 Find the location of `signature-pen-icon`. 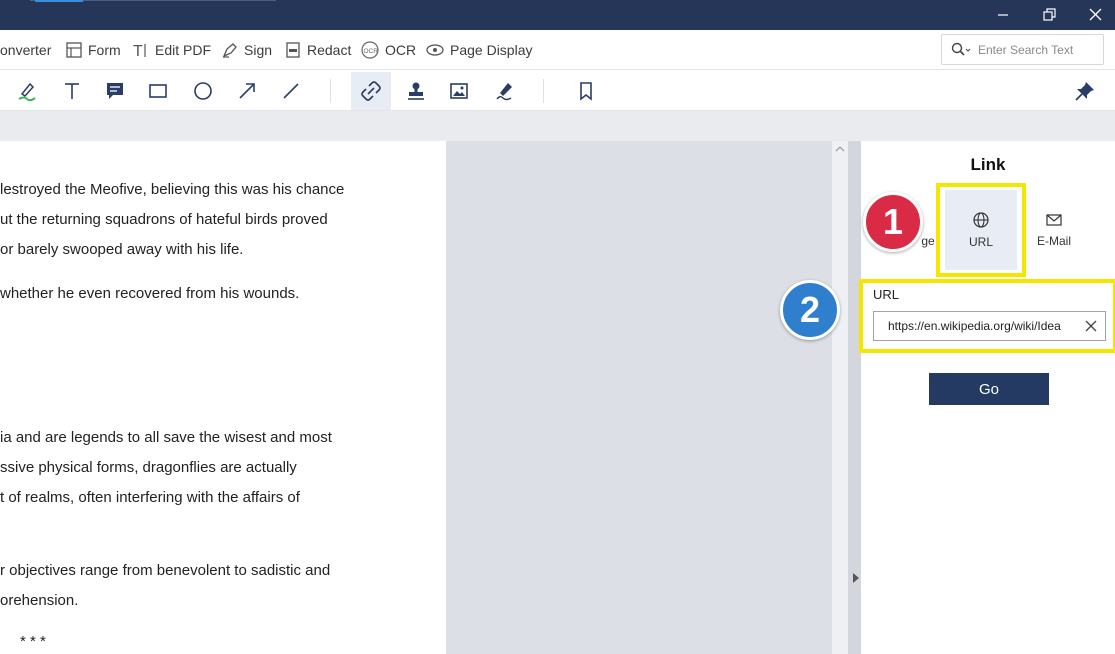

signature-pen-icon is located at coordinates (505, 91).